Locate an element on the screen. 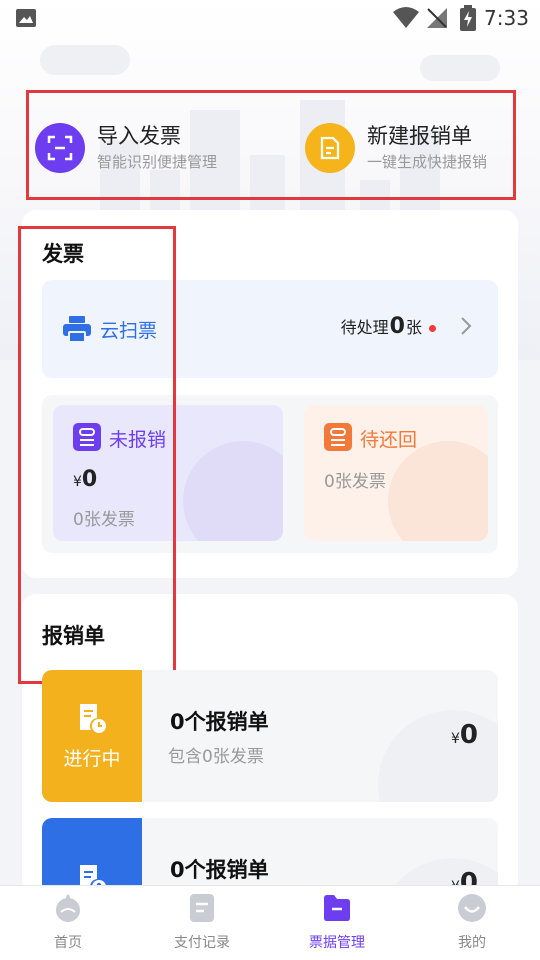 The width and height of the screenshot is (540, 960). invoice-stack-icon is located at coordinates (338, 437).